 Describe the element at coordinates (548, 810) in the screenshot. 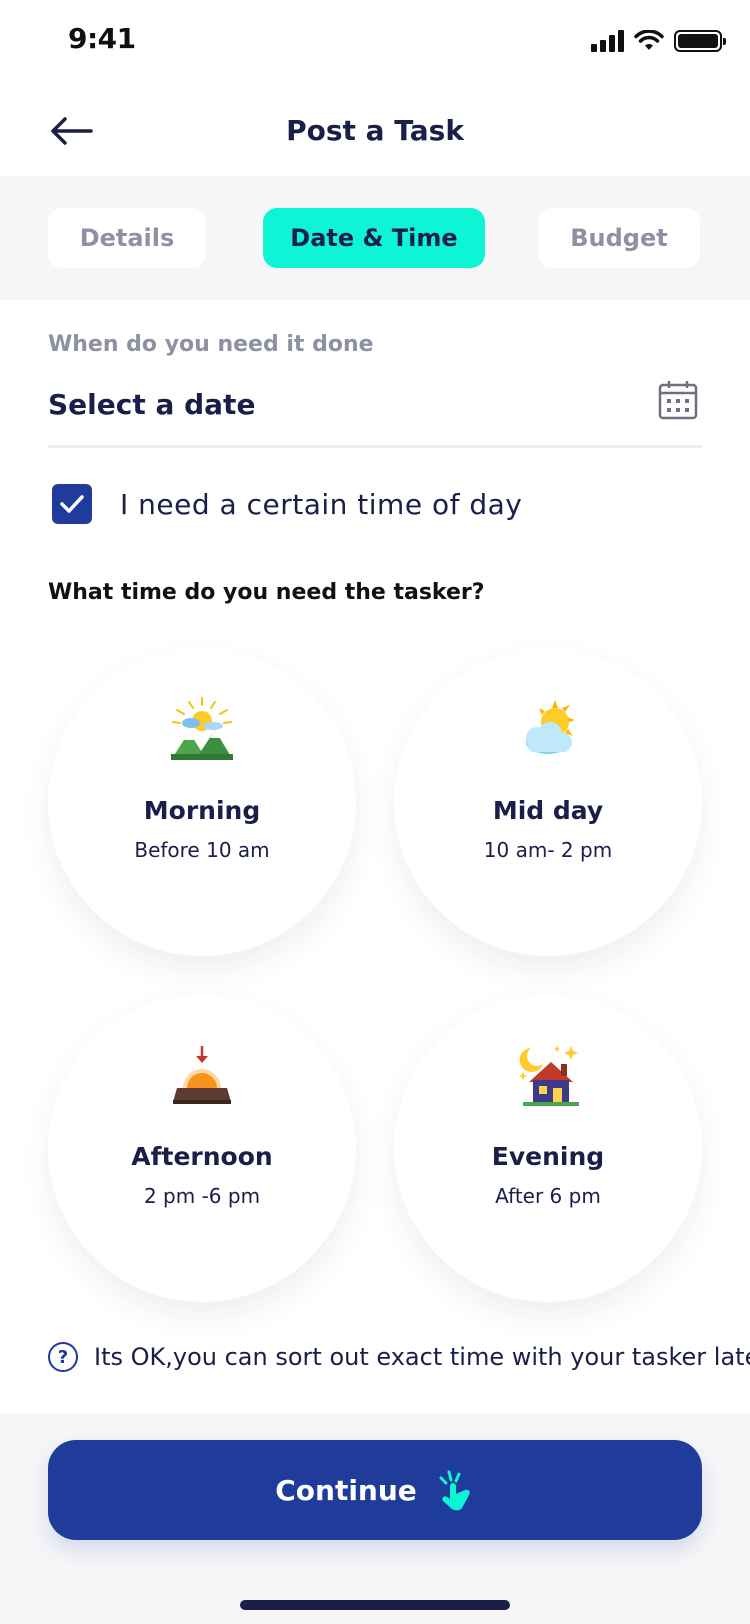

I see `time-option-title: Mid day` at that location.